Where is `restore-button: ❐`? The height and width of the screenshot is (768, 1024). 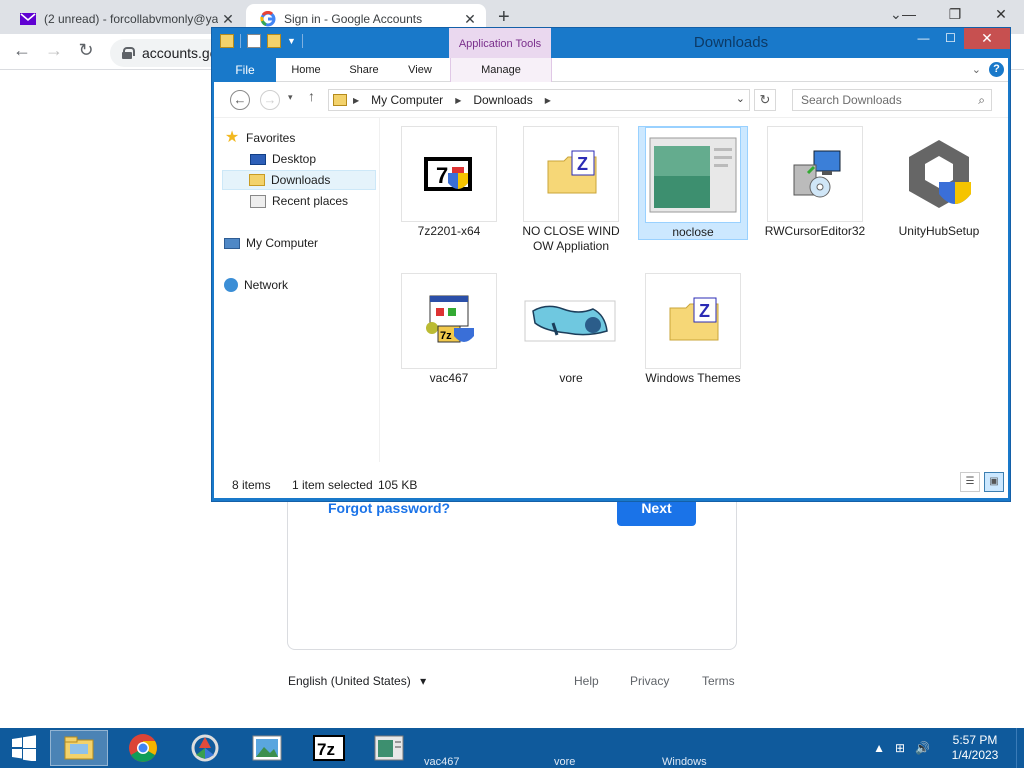 restore-button: ❐ is located at coordinates (955, 15).